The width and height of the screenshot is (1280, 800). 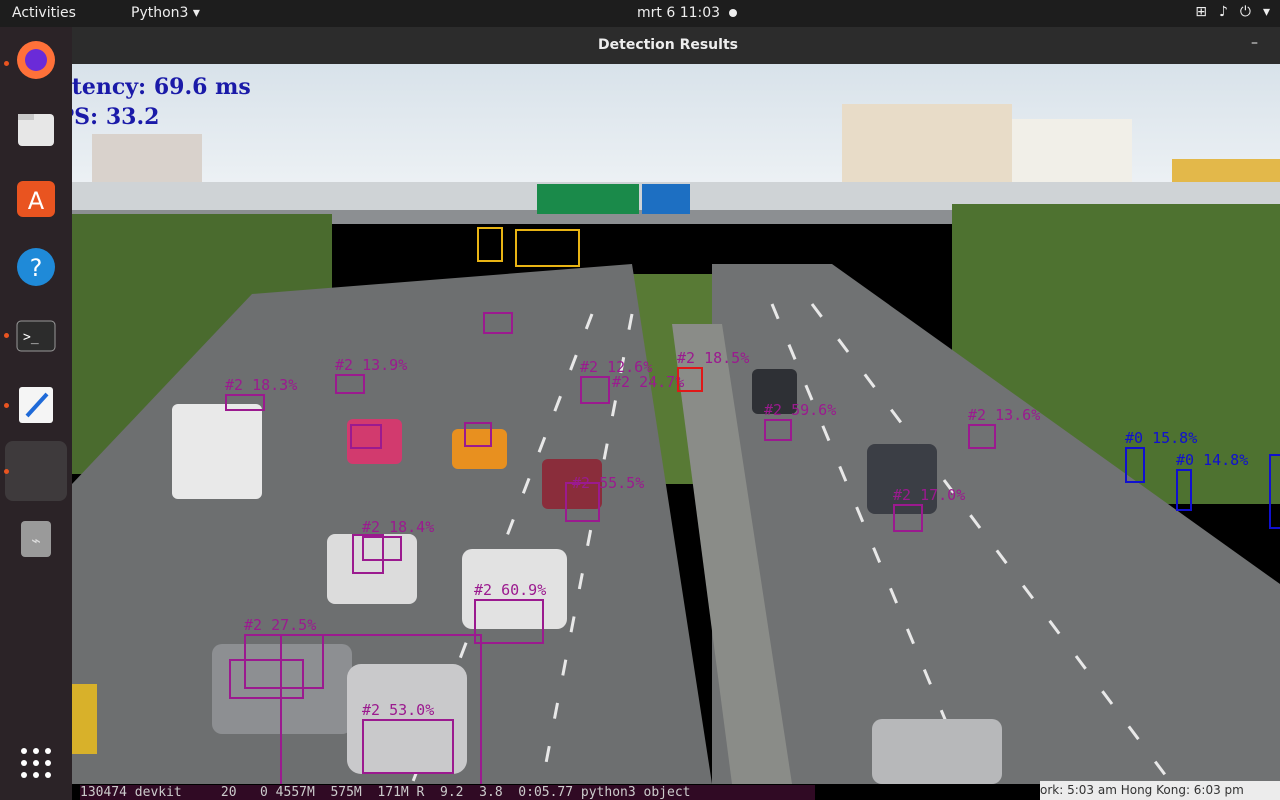 I want to click on files-icon, so click(x=36, y=129).